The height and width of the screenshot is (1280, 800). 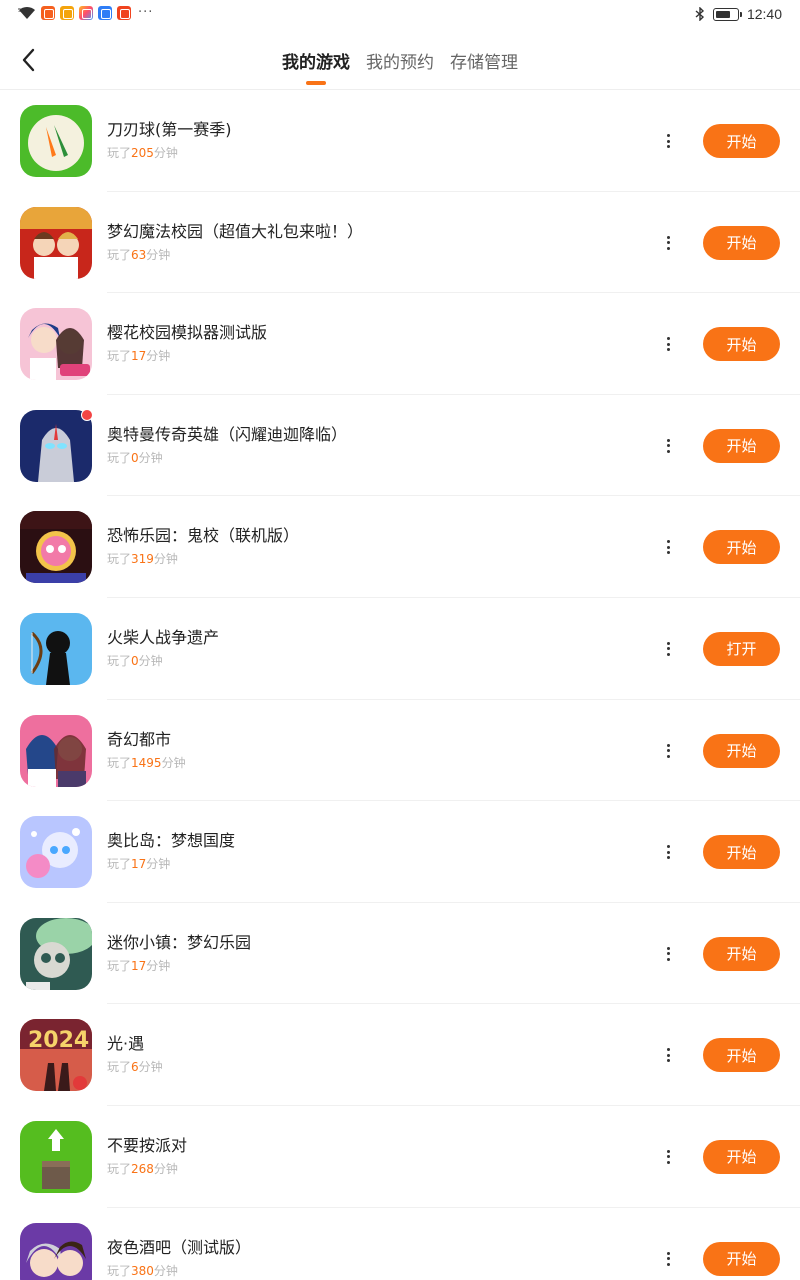 I want to click on game-list-item: 恐怖乐园：鬼校（联机版） 玩了319分钟 开始, so click(x=400, y=547).